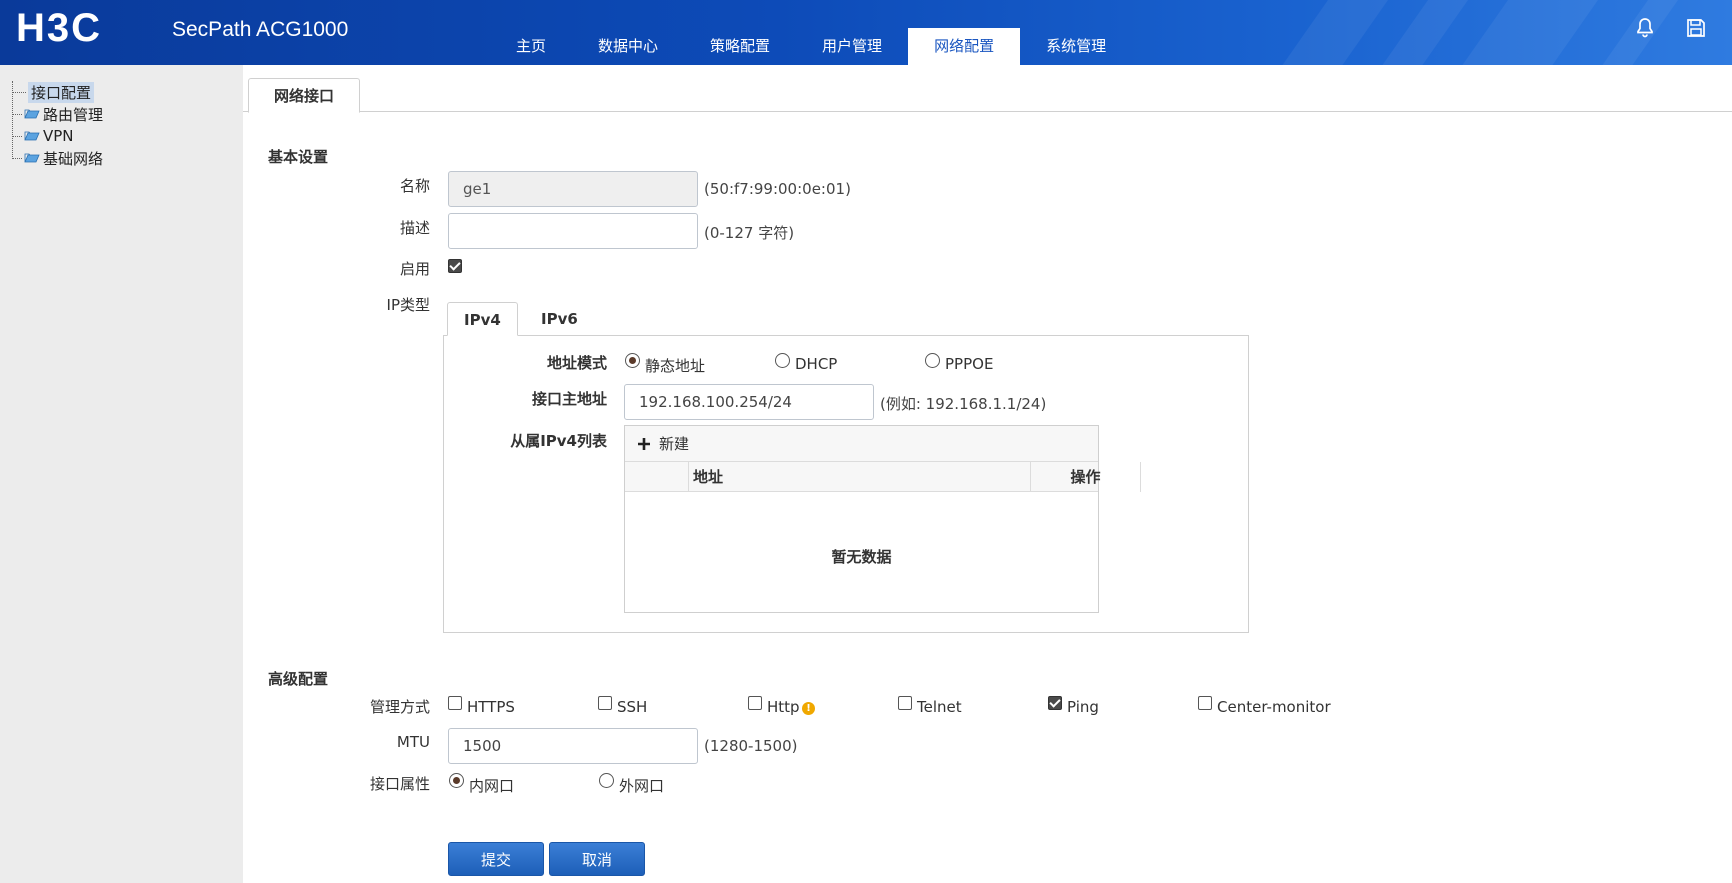 The height and width of the screenshot is (883, 1732). I want to click on warning-icon: !, so click(808, 708).